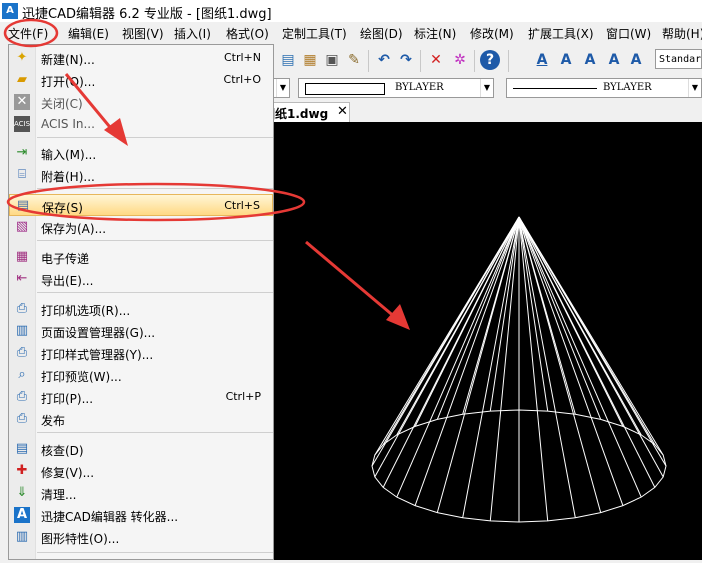  Describe the element at coordinates (435, 33) in the screenshot. I see `menu-dimension: 标注(N)` at that location.